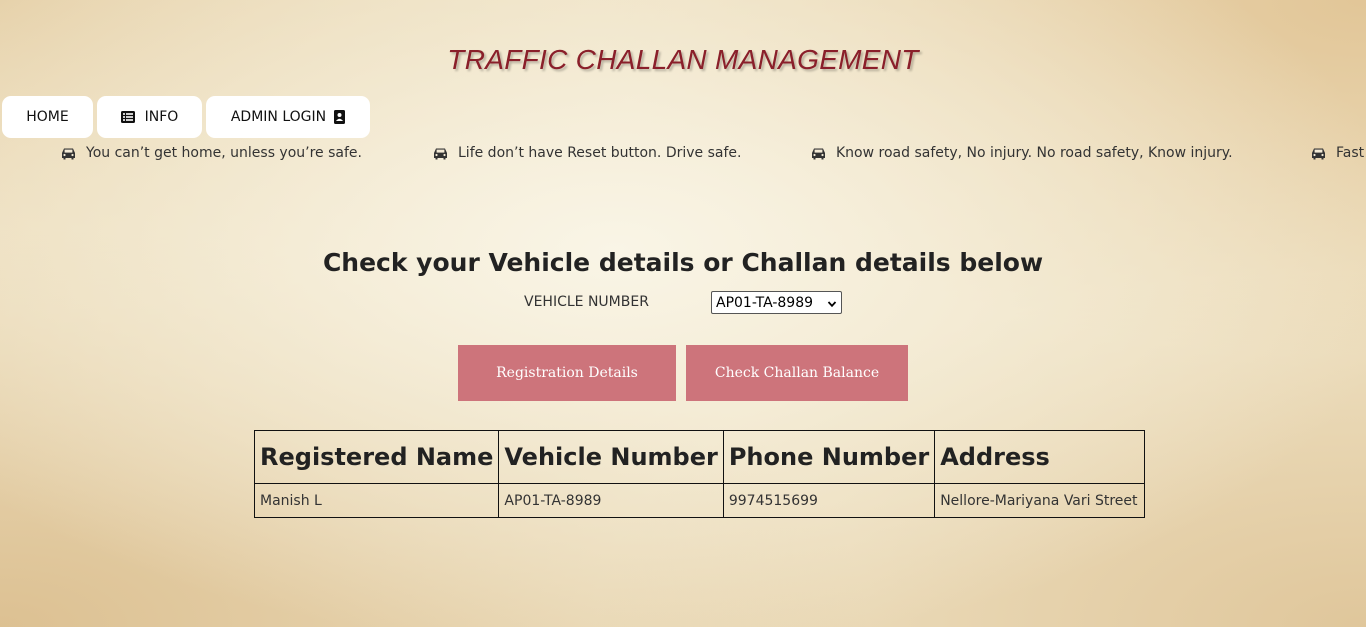 Image resolution: width=1366 pixels, height=627 pixels. Describe the element at coordinates (829, 500) in the screenshot. I see `cell-phone-number: 9974515699` at that location.